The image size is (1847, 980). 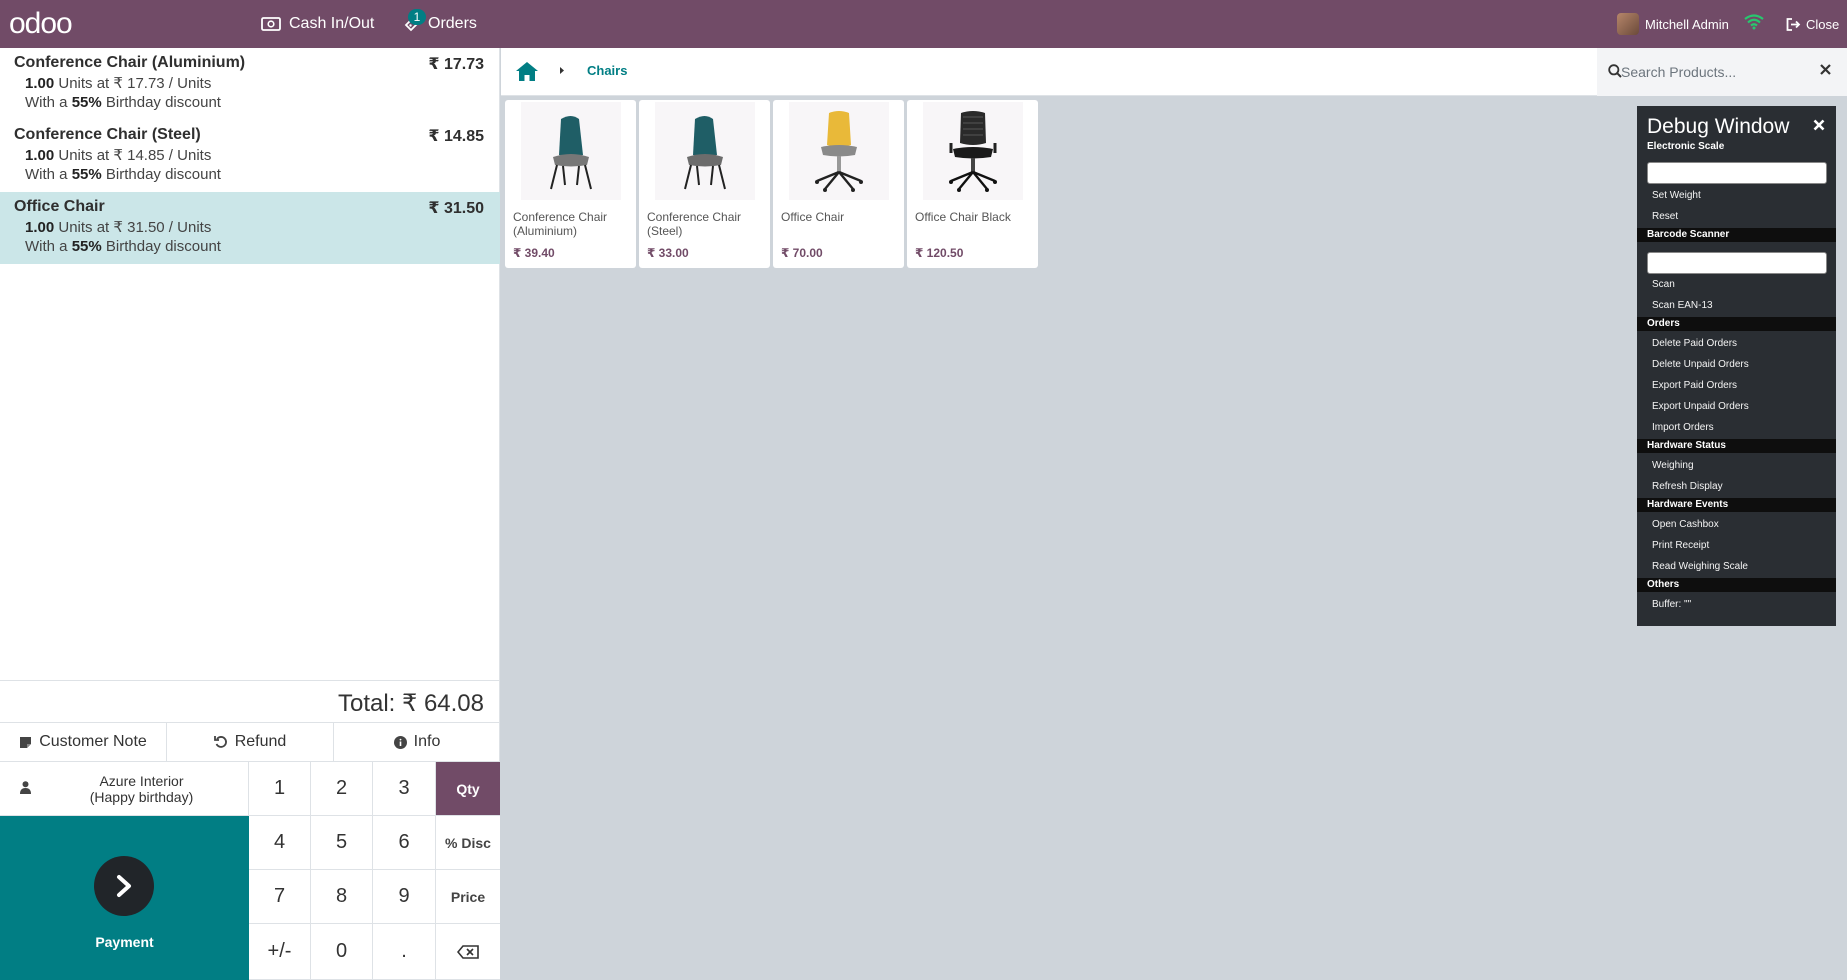 What do you see at coordinates (124, 886) in the screenshot?
I see `payment-arrow-icon` at bounding box center [124, 886].